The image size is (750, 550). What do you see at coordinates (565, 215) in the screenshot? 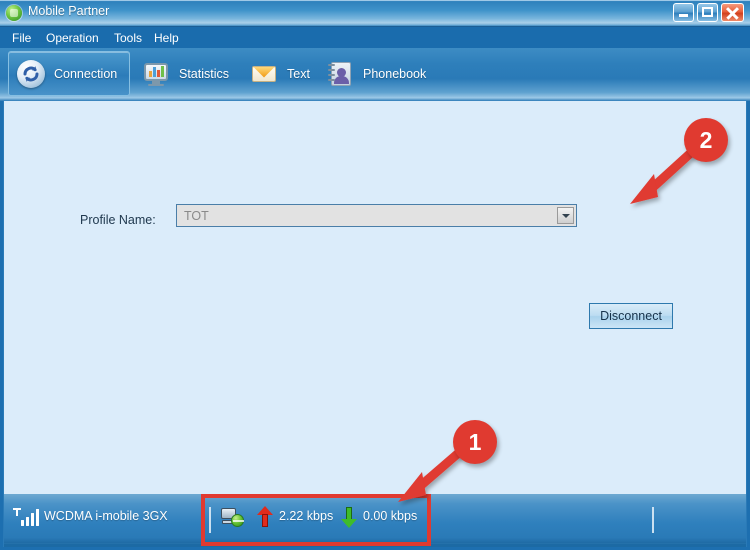
I see `chevron-down-icon` at bounding box center [565, 215].